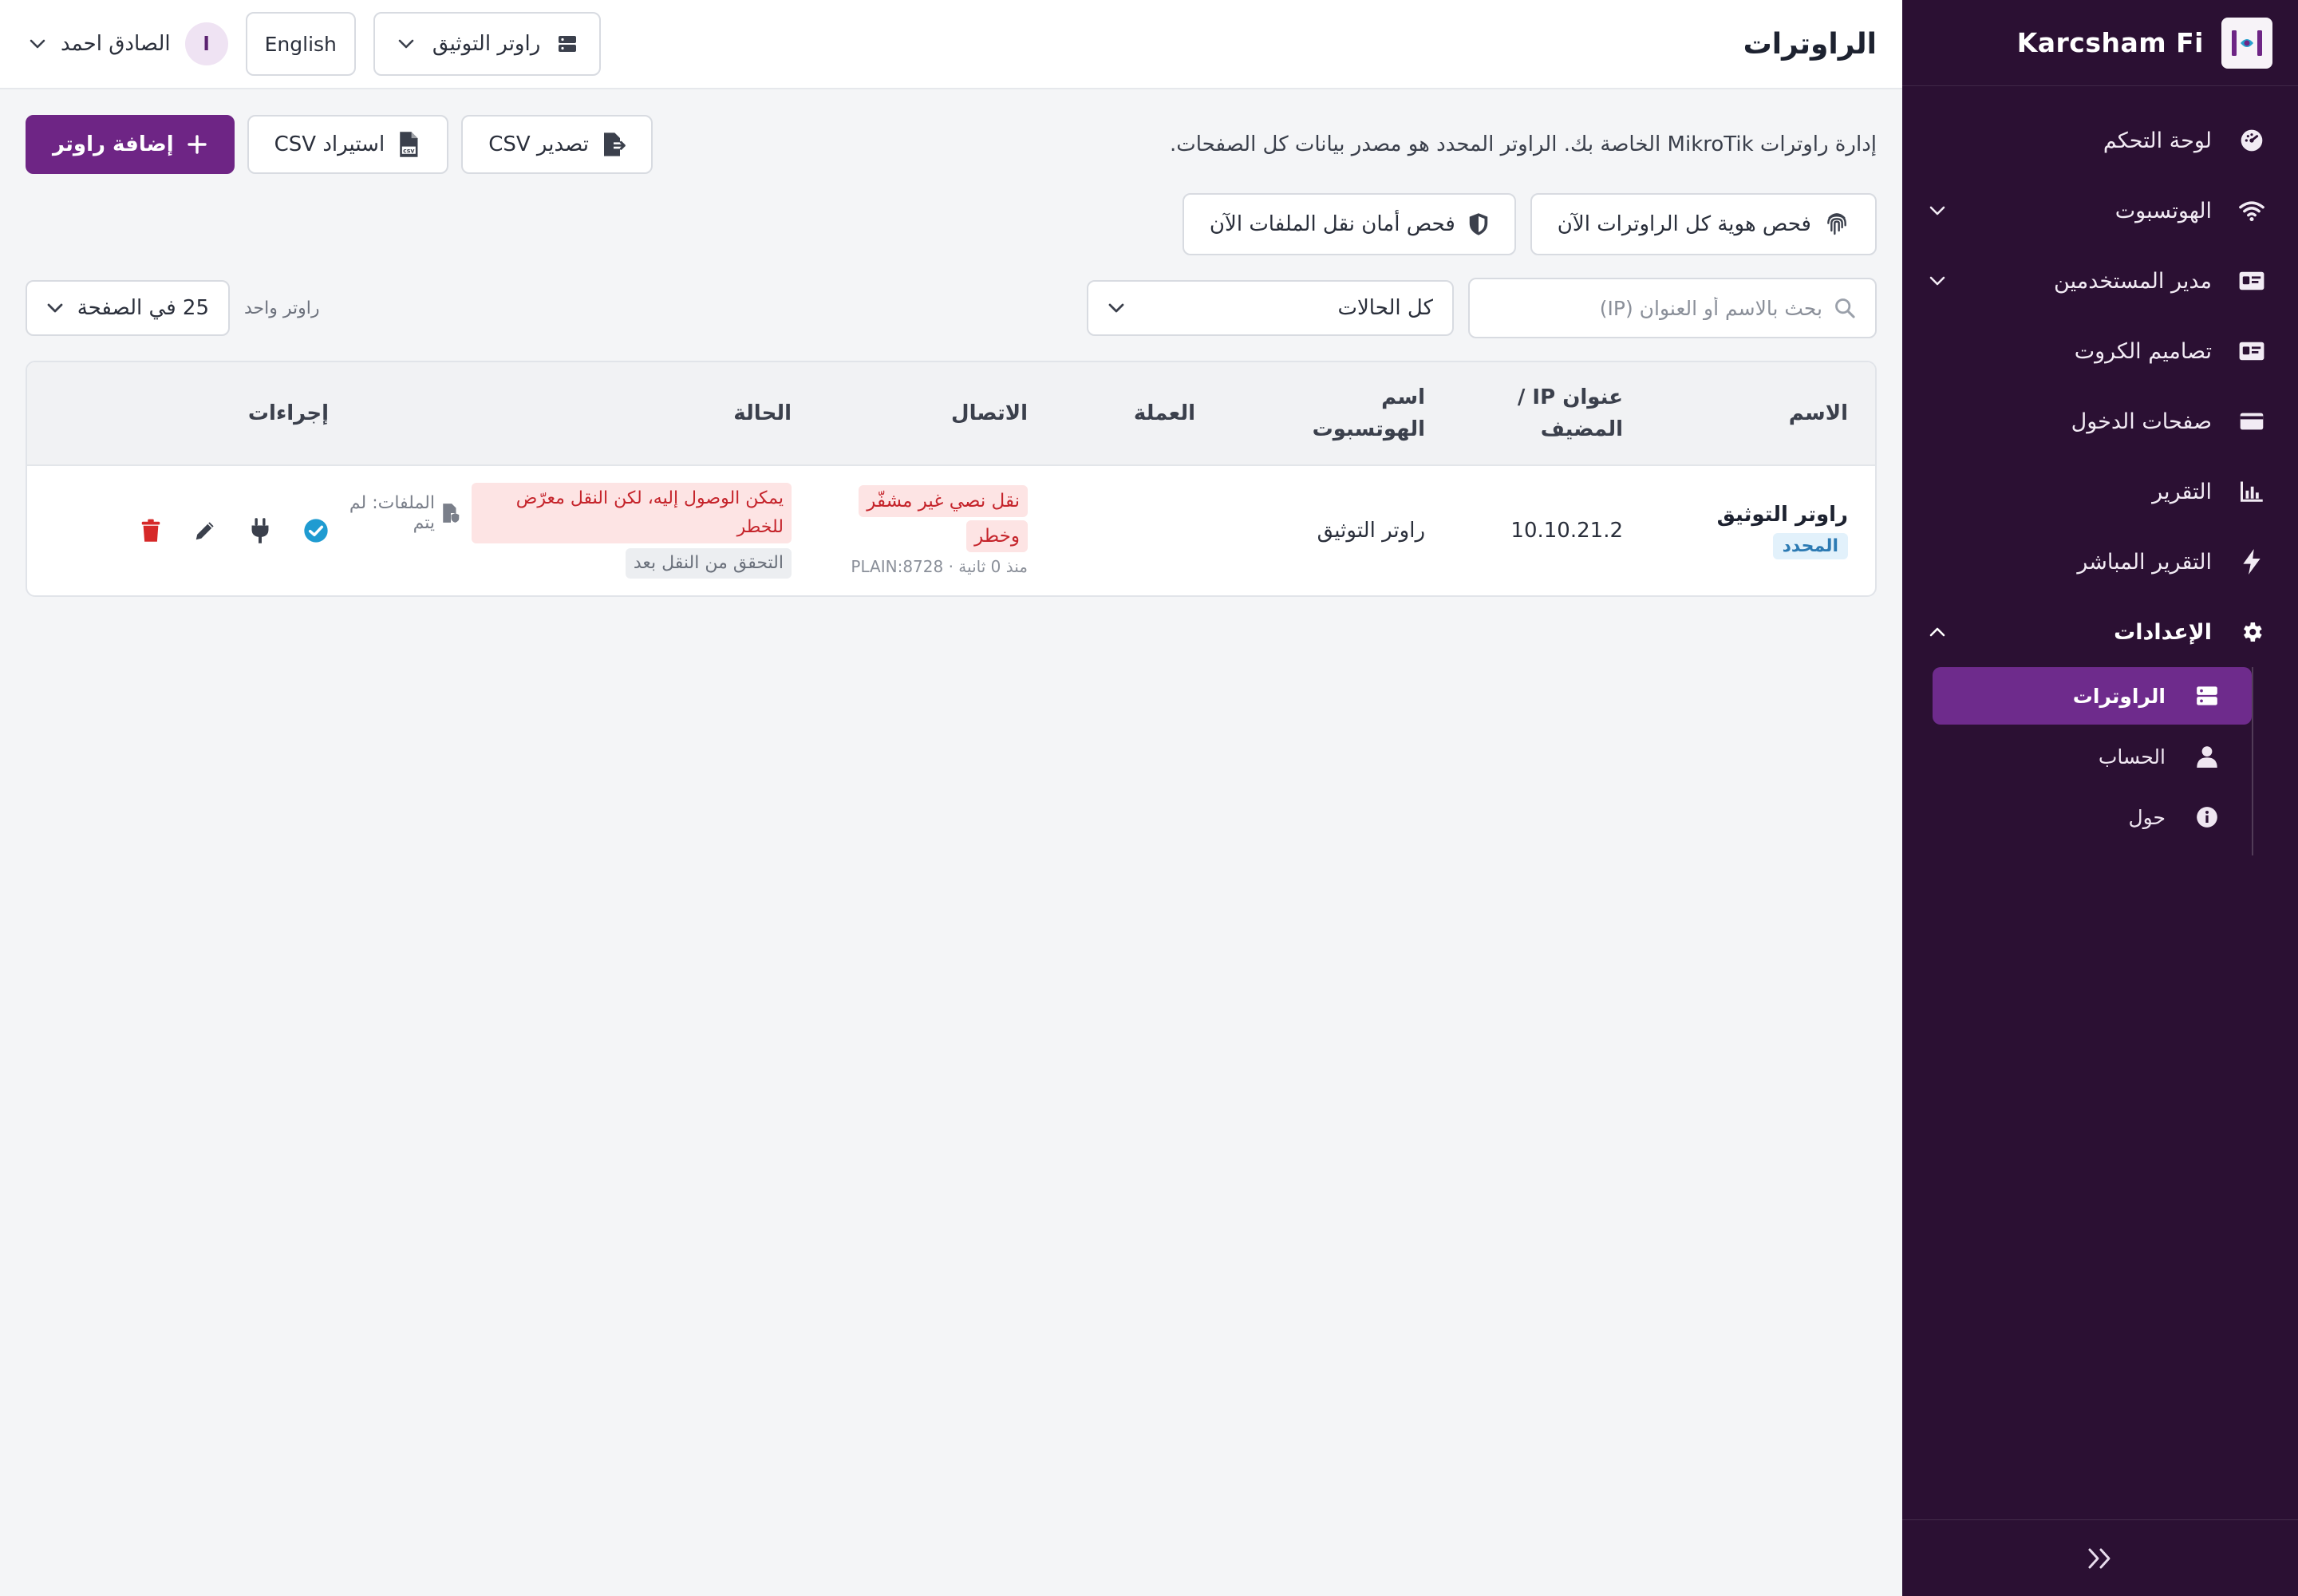 The width and height of the screenshot is (2298, 1596). I want to click on sidebar-item-report: التقرير, so click(2100, 491).